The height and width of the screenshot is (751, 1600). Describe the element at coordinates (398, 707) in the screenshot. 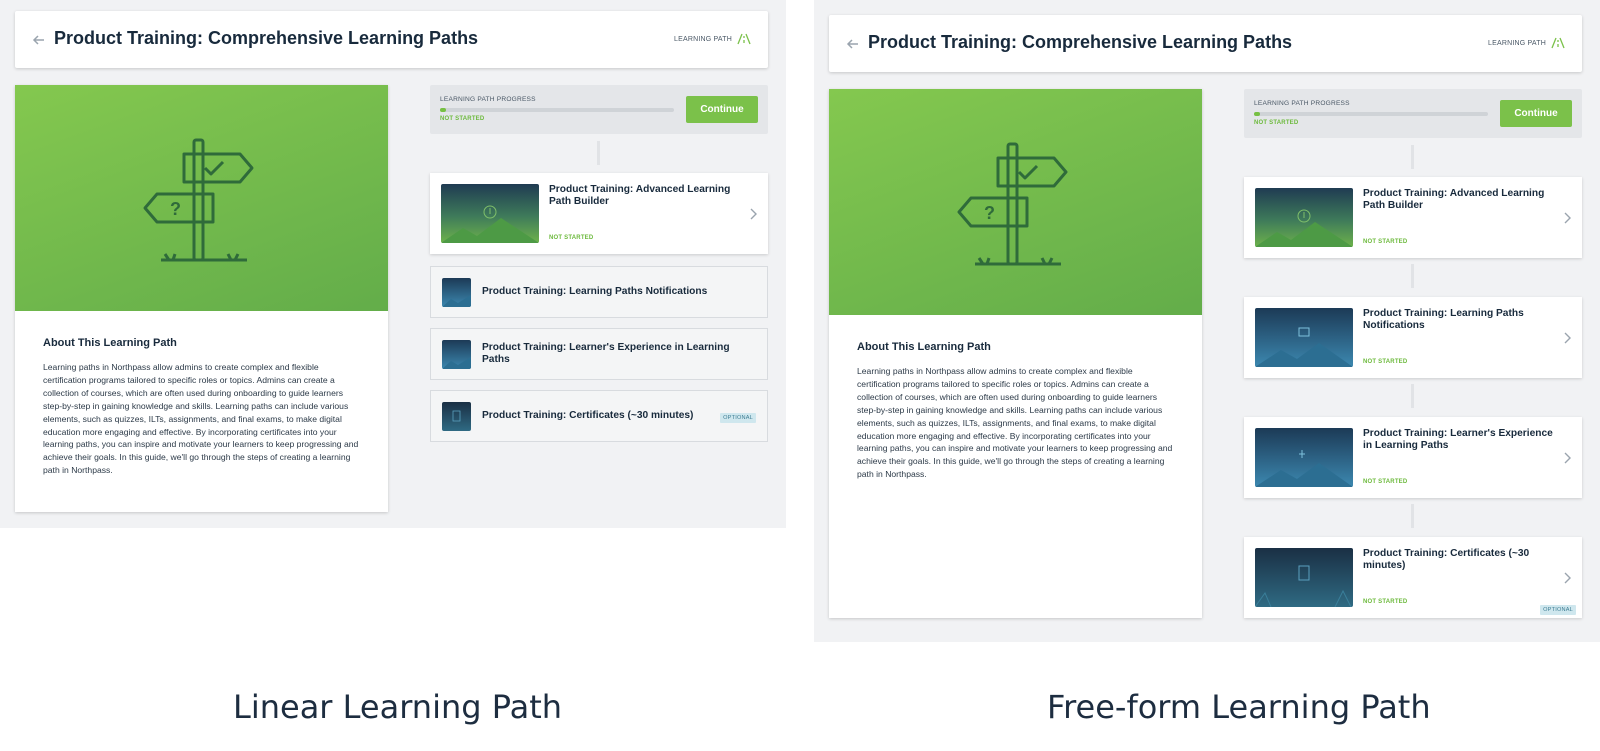

I see `linear-caption: Linear Learning Path` at that location.